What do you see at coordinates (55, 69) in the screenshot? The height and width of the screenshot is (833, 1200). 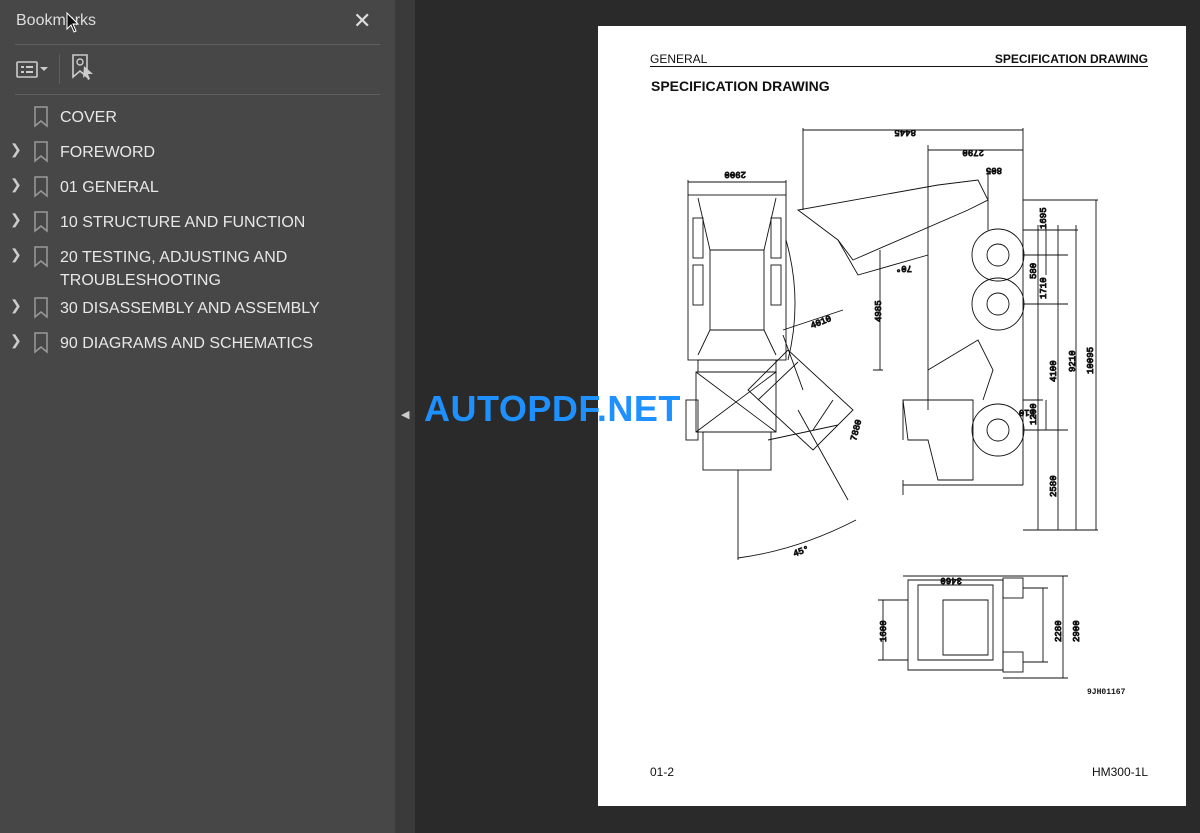 I see `bookmark-toolbar` at bounding box center [55, 69].